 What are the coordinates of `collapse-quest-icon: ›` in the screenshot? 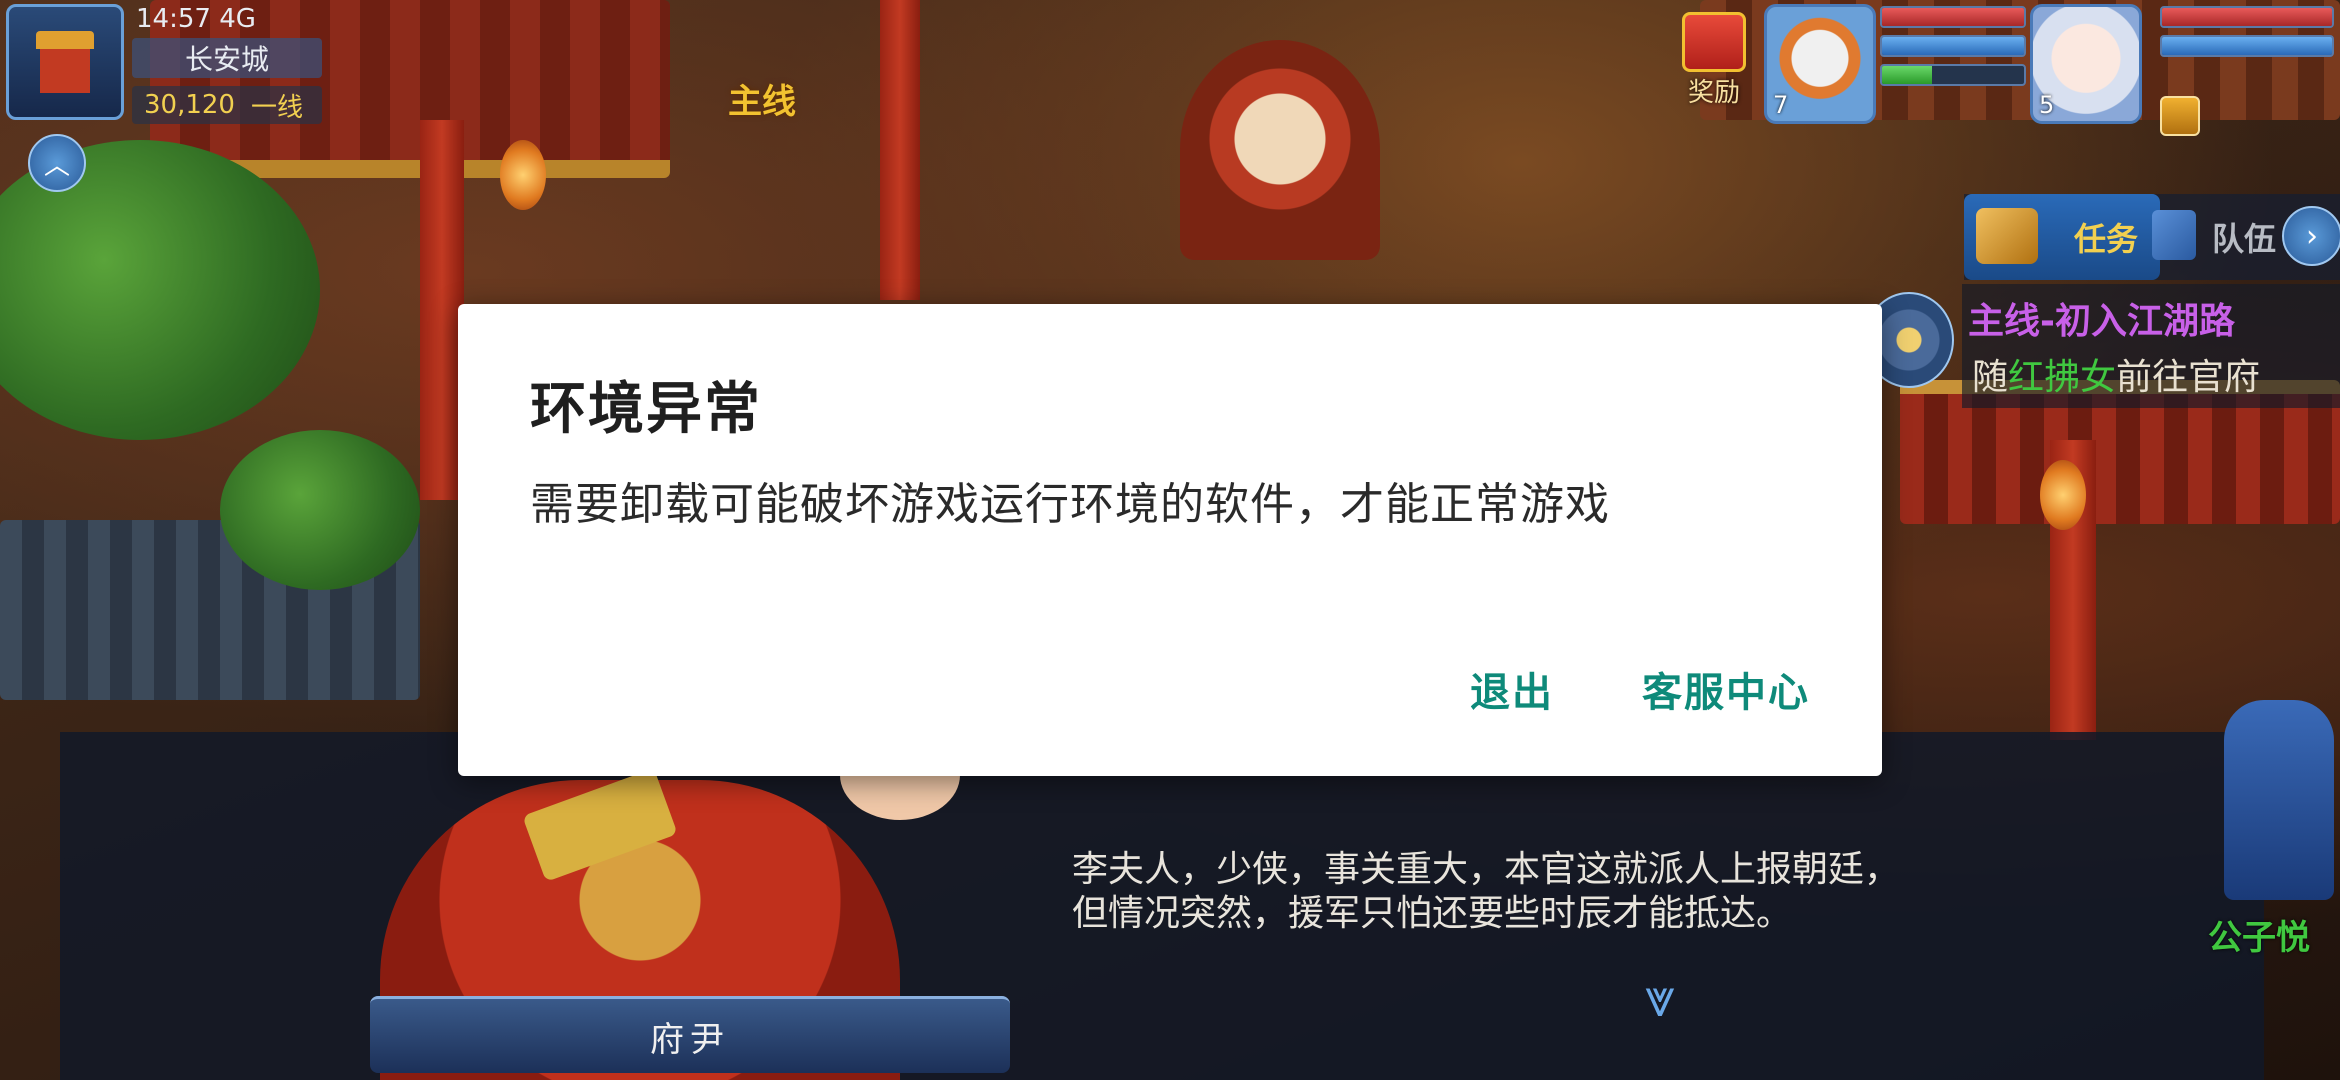 It's located at (2311, 236).